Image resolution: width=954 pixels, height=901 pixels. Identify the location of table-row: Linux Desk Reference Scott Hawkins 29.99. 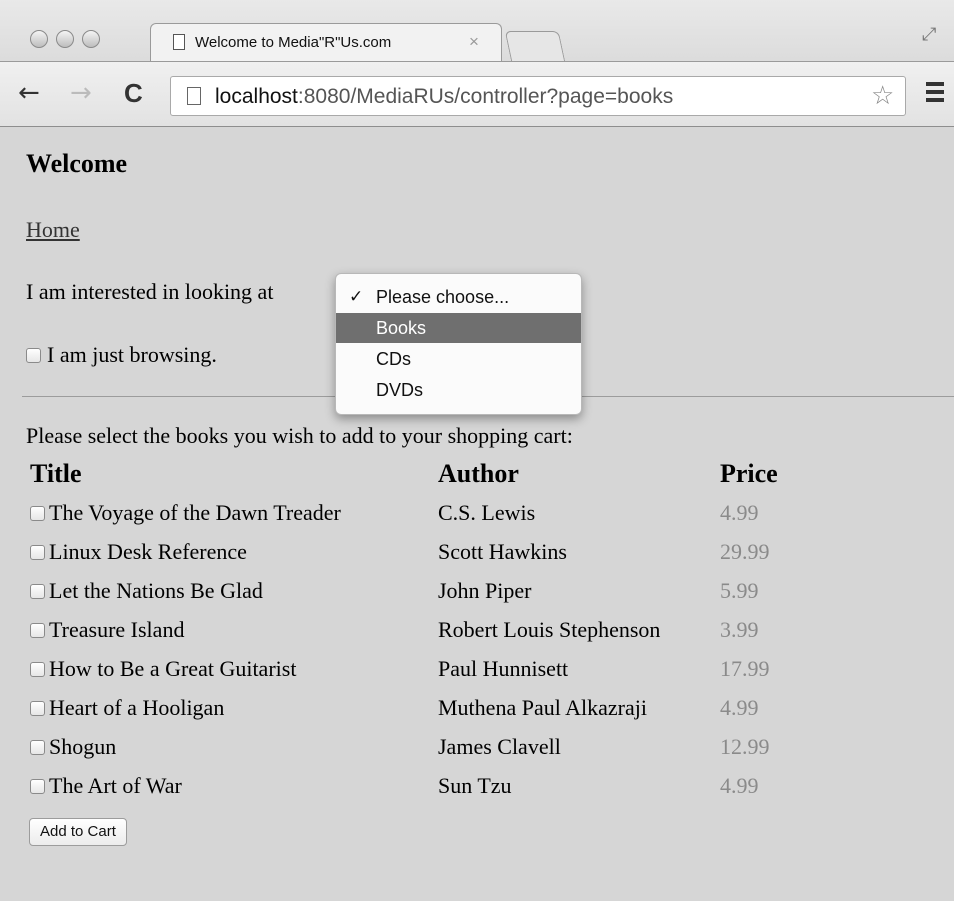
(404, 551).